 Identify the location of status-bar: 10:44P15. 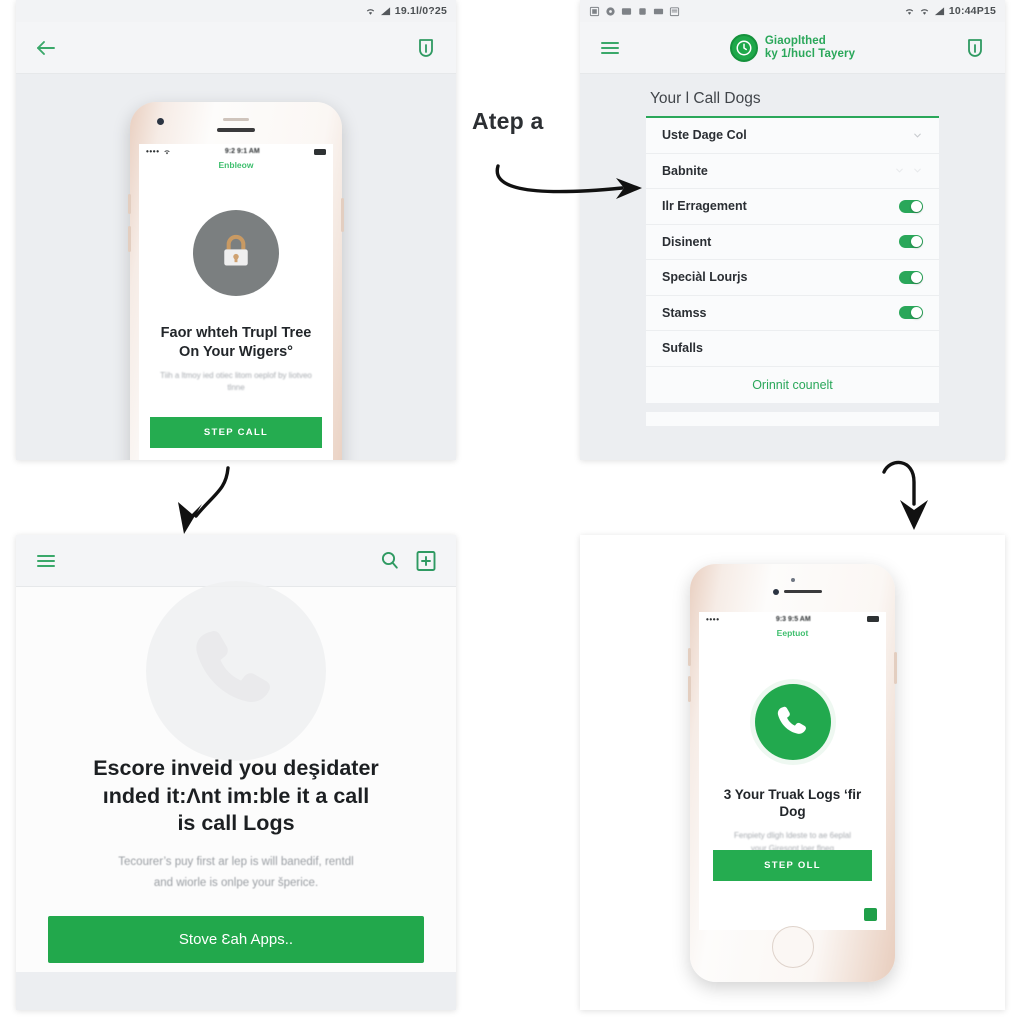
(792, 11).